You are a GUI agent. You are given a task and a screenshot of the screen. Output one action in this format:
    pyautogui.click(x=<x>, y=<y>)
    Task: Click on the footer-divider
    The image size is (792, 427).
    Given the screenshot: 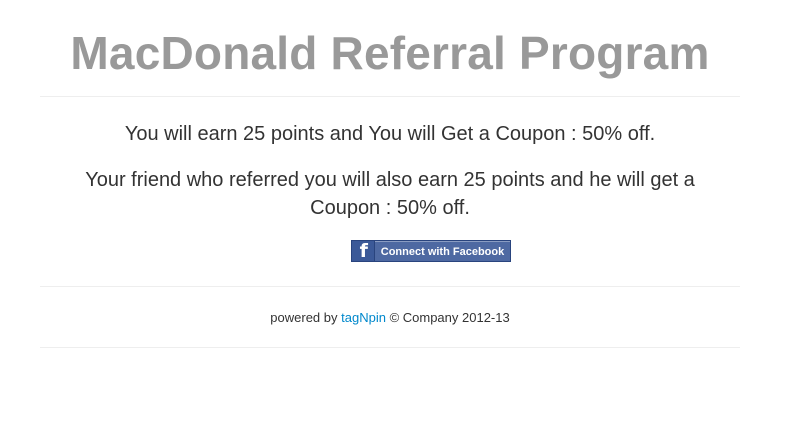 What is the action you would take?
    pyautogui.click(x=390, y=347)
    